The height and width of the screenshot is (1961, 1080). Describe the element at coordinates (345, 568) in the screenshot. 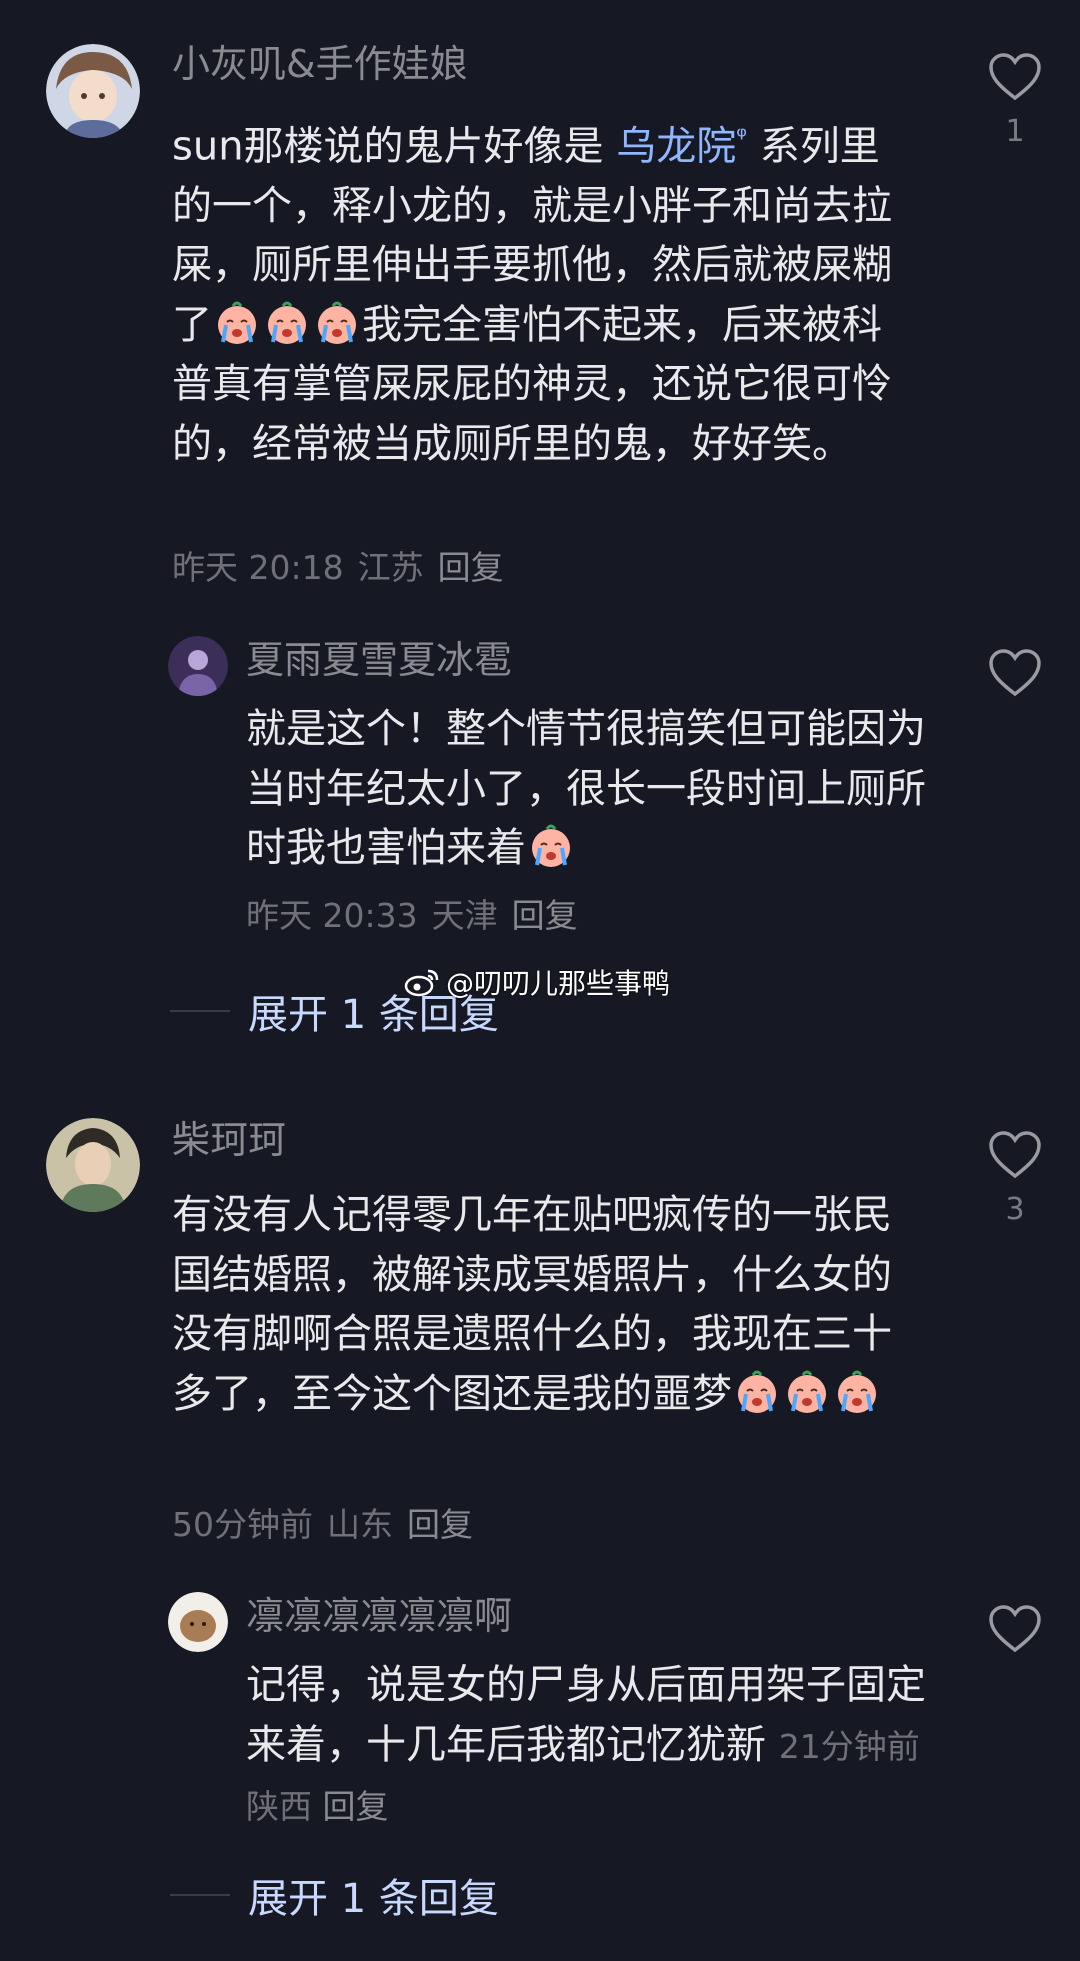

I see `comment-meta: 昨天 20:18 江苏 回复` at that location.